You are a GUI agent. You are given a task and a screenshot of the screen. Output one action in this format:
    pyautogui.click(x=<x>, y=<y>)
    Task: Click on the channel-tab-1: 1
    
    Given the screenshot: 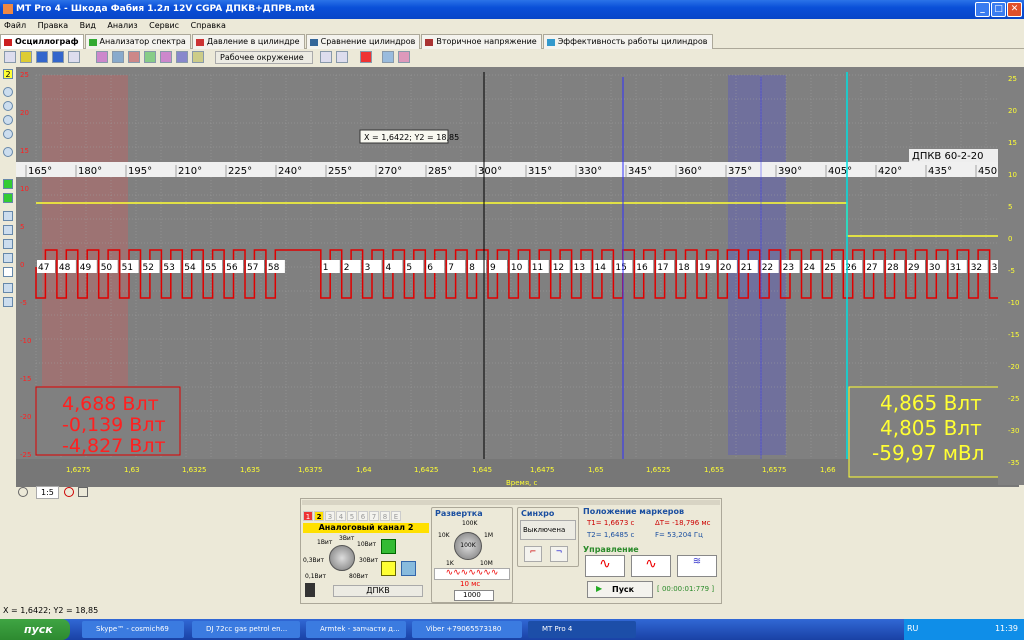 What is the action you would take?
    pyautogui.click(x=308, y=516)
    